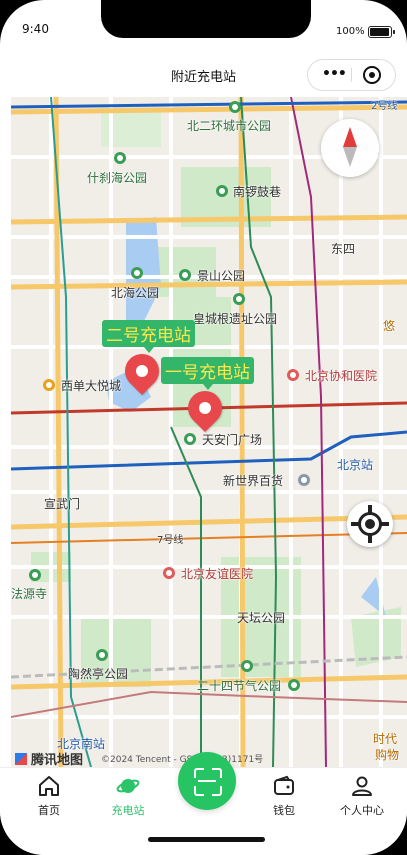 Image resolution: width=407 pixels, height=855 pixels. What do you see at coordinates (62, 504) in the screenshot?
I see `map-label-xuanwumen: 宣武门` at bounding box center [62, 504].